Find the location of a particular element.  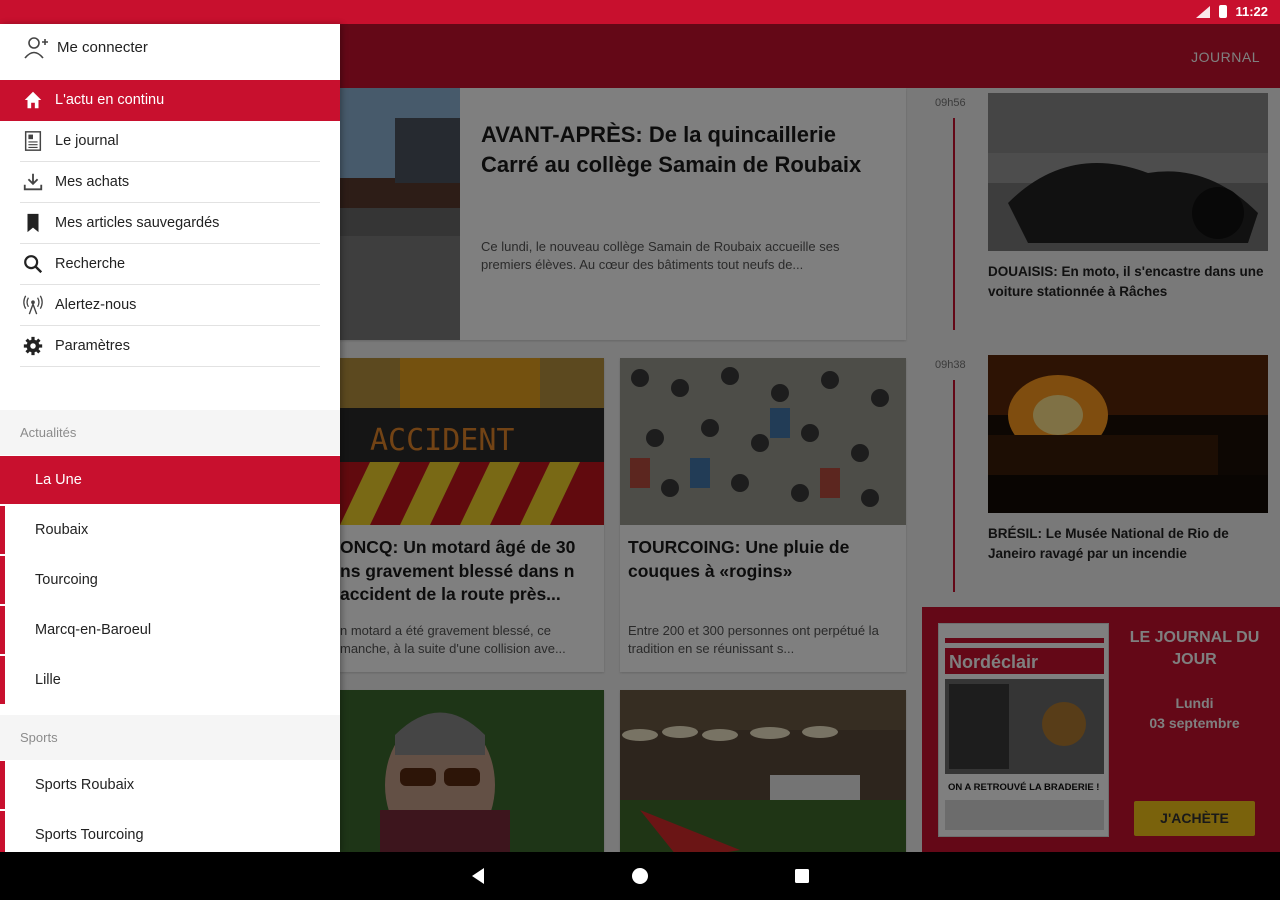

menu-label: Alertez-nous is located at coordinates (96, 305).